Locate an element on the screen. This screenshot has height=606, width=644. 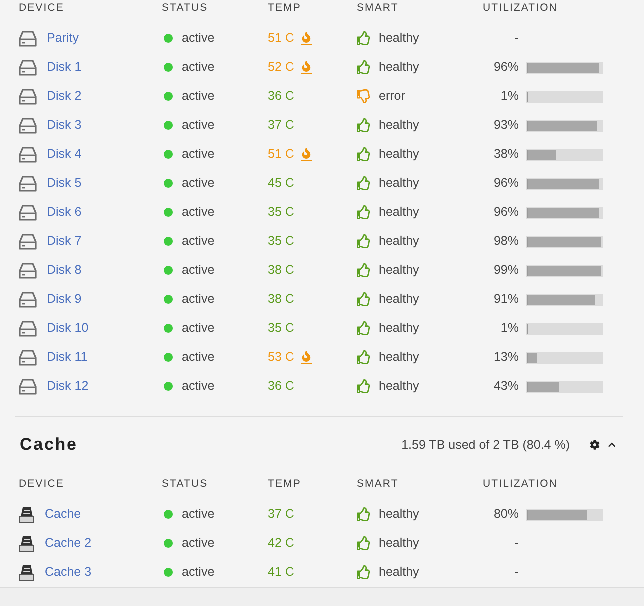
temperature-text: 41 C is located at coordinates (281, 573).